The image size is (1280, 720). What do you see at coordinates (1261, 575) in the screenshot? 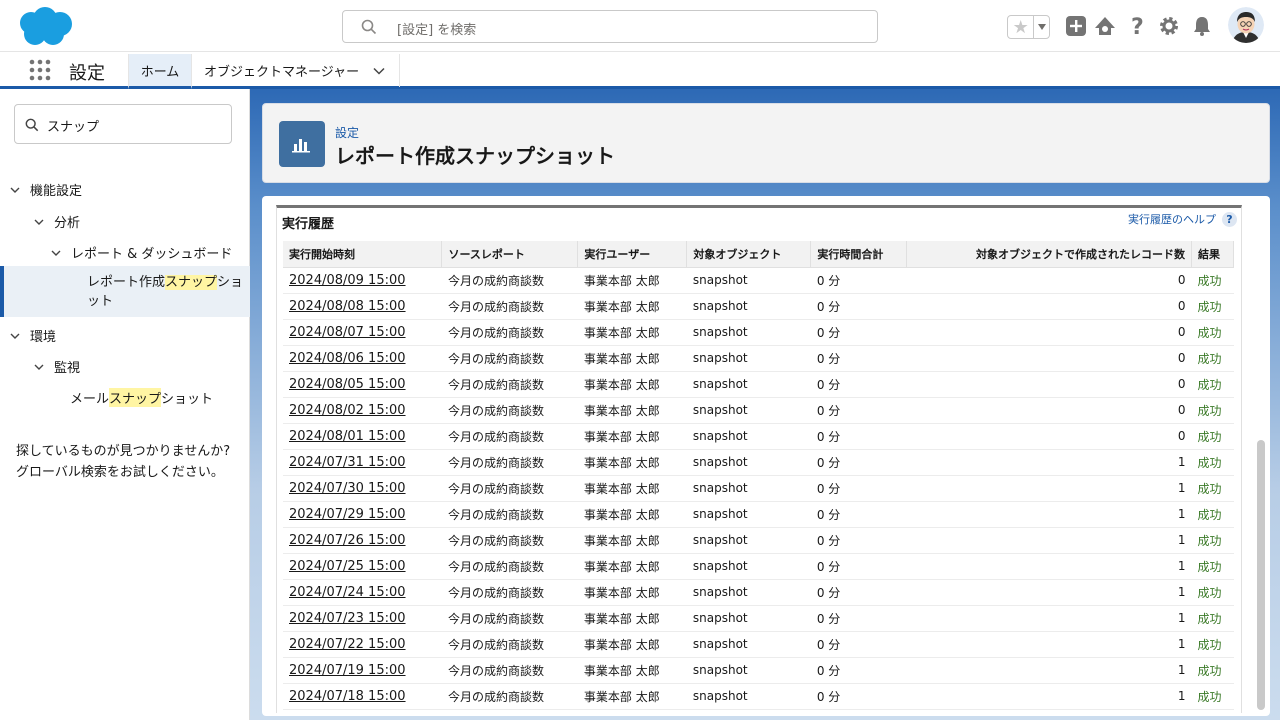
I see `vertical-scrollbar` at bounding box center [1261, 575].